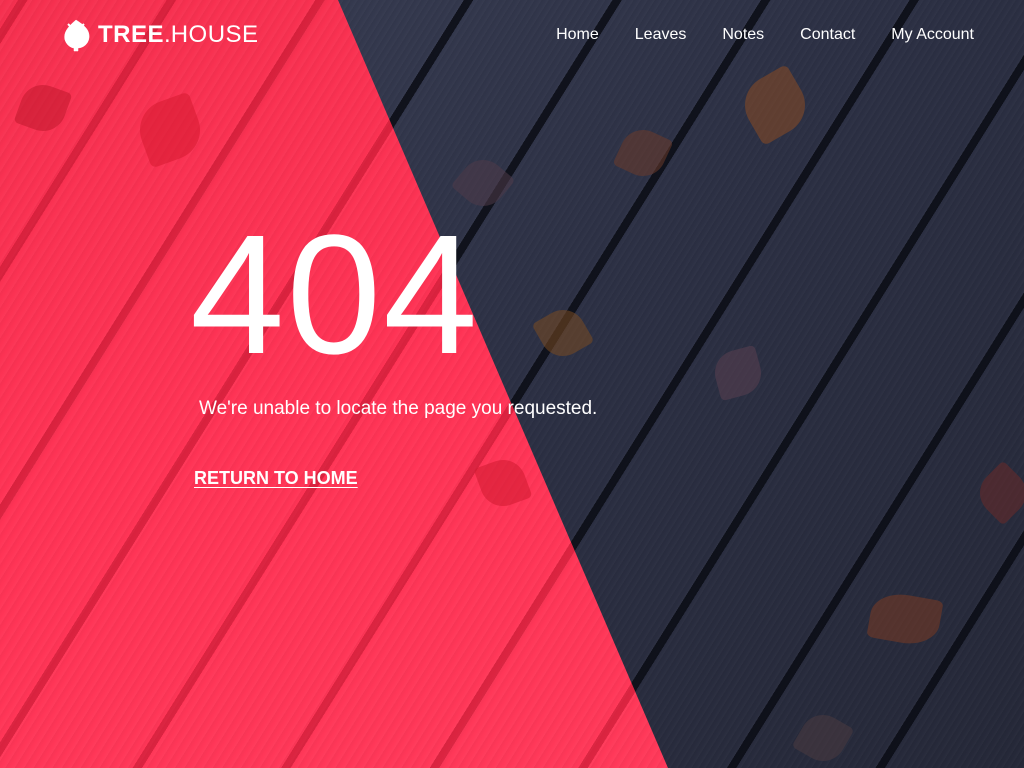  What do you see at coordinates (214, 34) in the screenshot?
I see `brand-name-light: HOUSE` at bounding box center [214, 34].